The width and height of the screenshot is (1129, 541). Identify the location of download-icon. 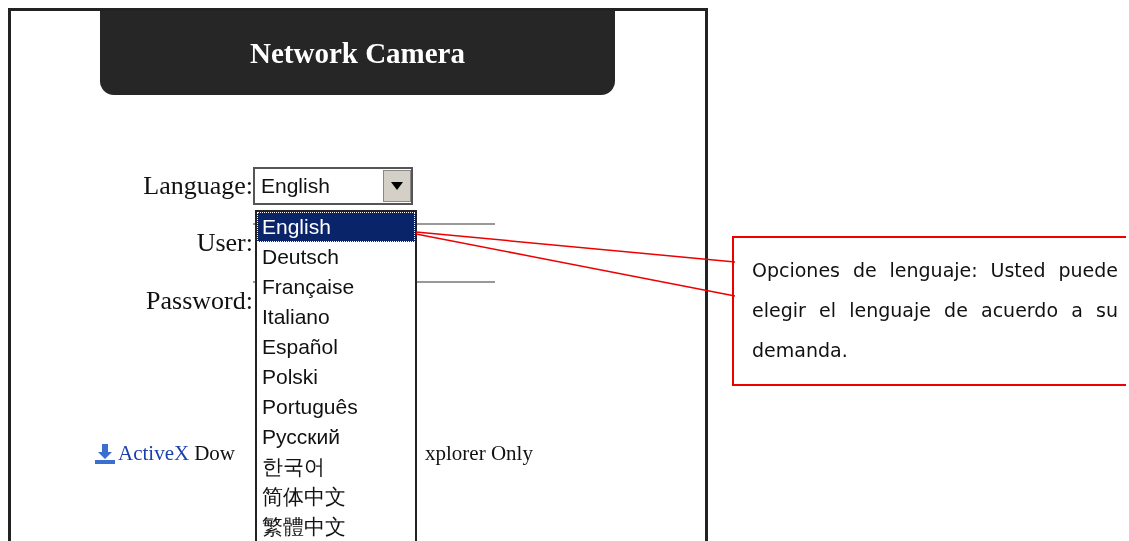
(105, 453).